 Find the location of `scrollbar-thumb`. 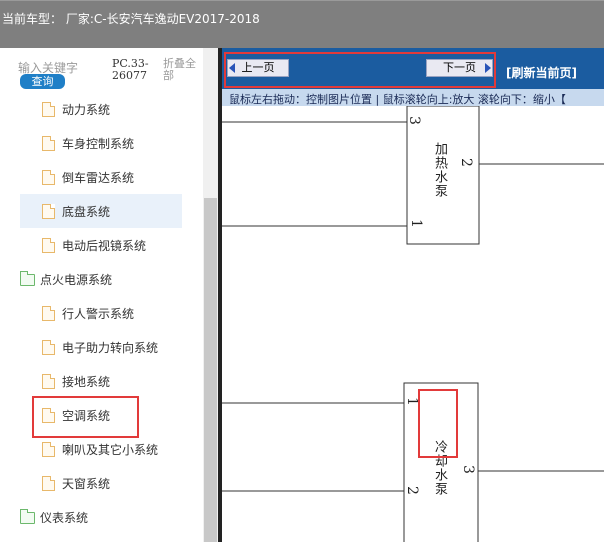

scrollbar-thumb is located at coordinates (210, 370).